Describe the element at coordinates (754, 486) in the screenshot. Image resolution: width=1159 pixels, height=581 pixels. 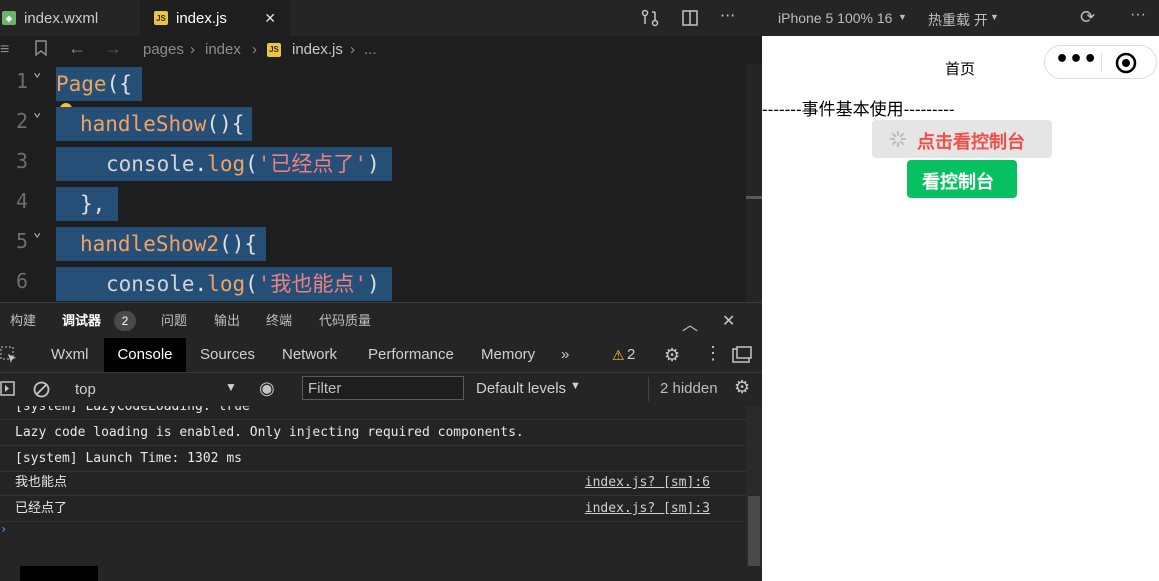
I see `console-scrollbar` at that location.